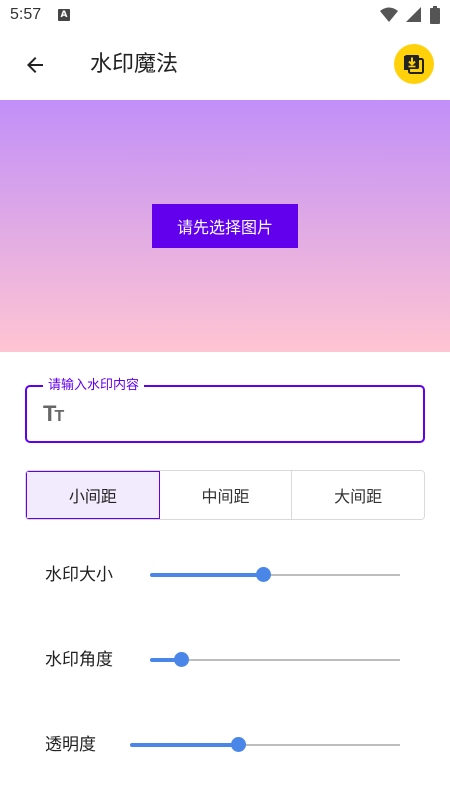 The height and width of the screenshot is (800, 450). I want to click on signal-icon, so click(413, 14).